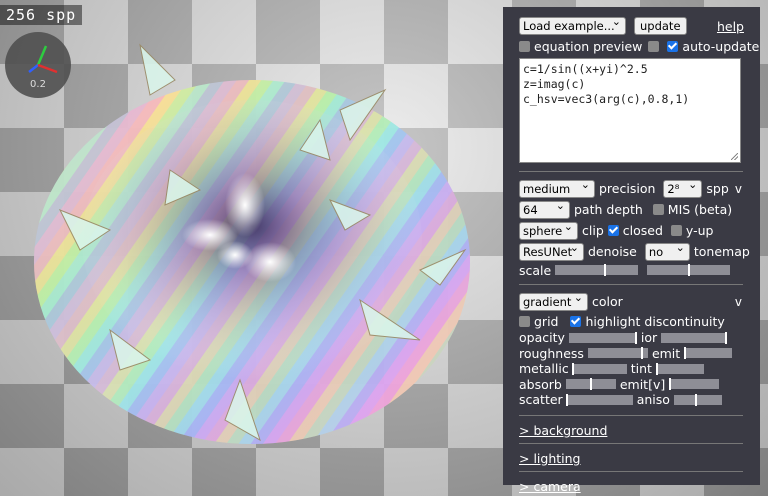 This screenshot has width=768, height=496. What do you see at coordinates (535, 270) in the screenshot?
I see `scale-label: scale` at bounding box center [535, 270].